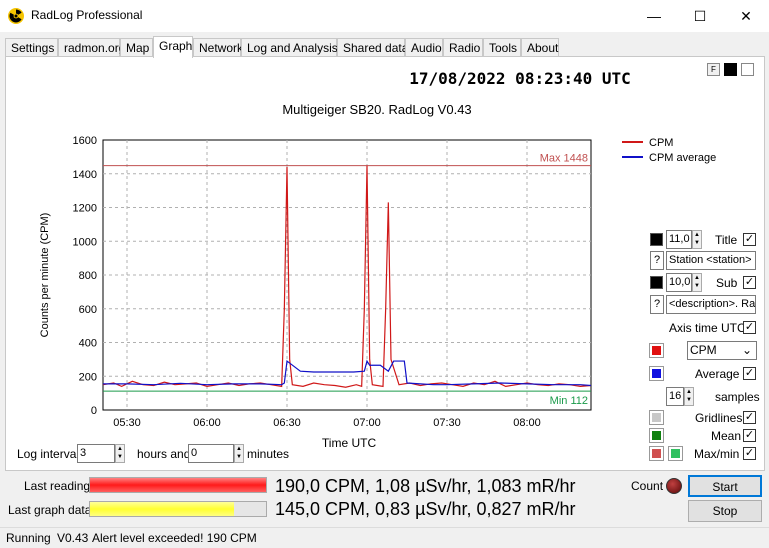 Image resolution: width=769 pixels, height=548 pixels. Describe the element at coordinates (207, 423) in the screenshot. I see `x-tick-label: 06:00` at that location.